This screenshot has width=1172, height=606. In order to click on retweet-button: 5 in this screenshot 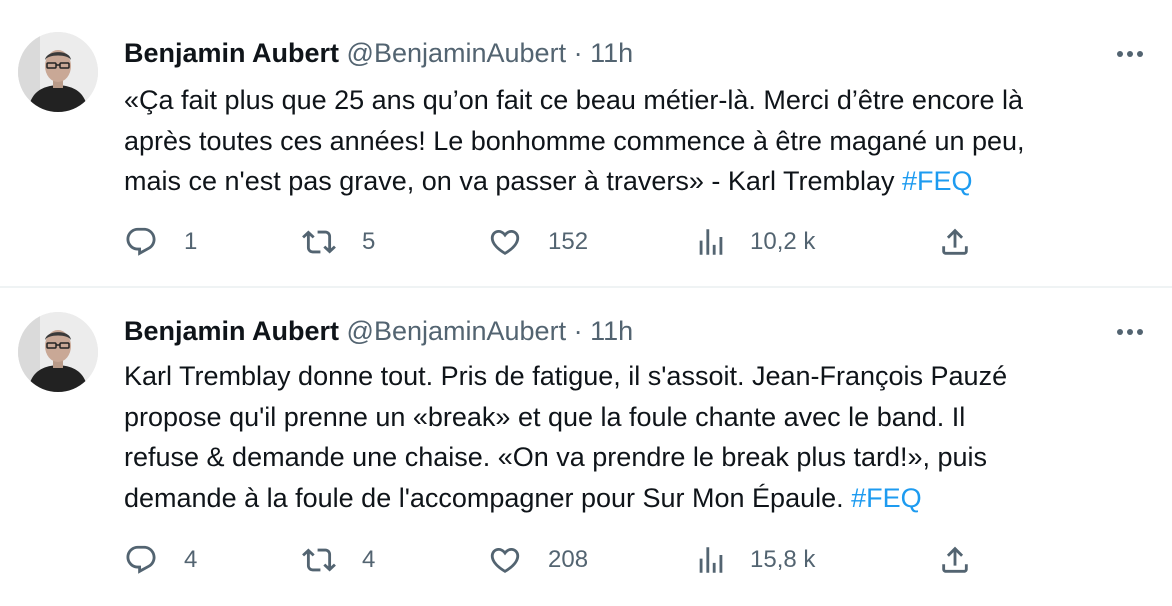, I will do `click(338, 242)`.